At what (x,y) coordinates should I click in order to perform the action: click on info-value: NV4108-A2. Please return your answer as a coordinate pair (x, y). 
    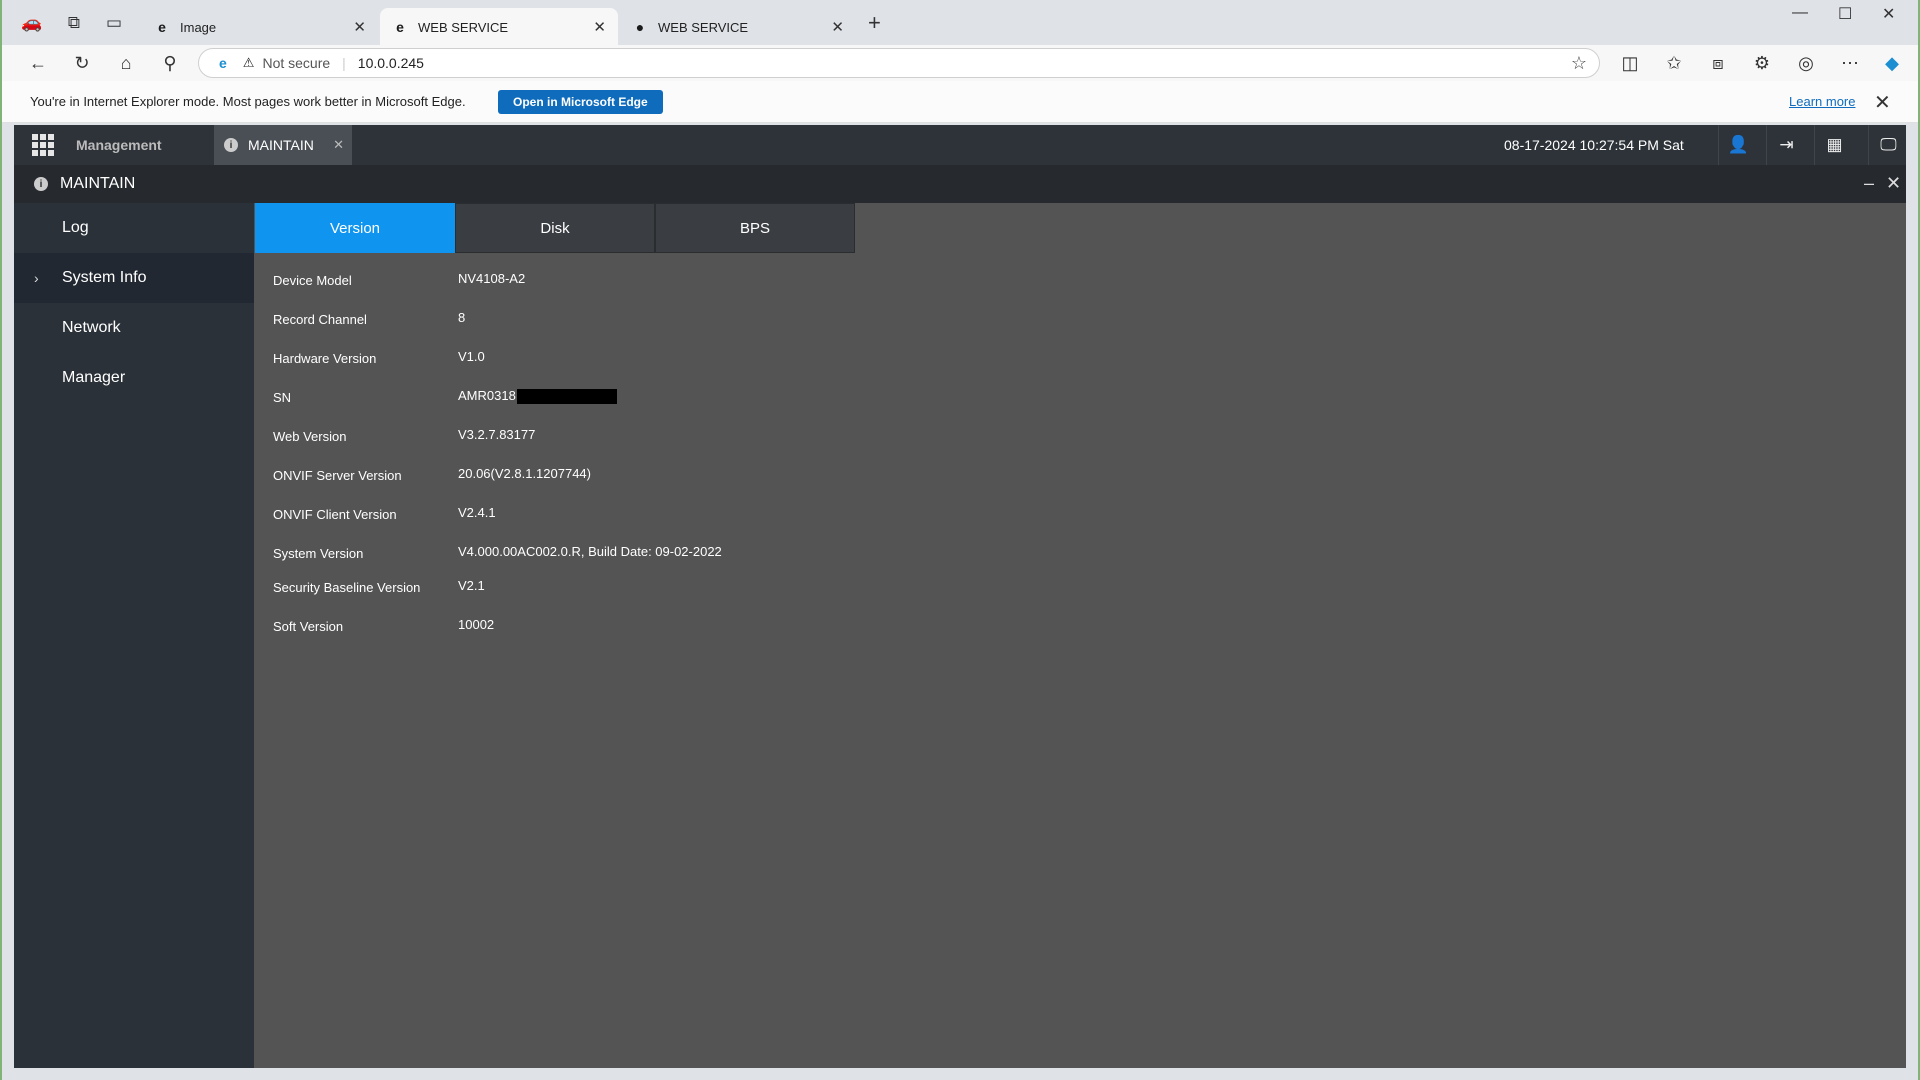
    Looking at the image, I should click on (492, 278).